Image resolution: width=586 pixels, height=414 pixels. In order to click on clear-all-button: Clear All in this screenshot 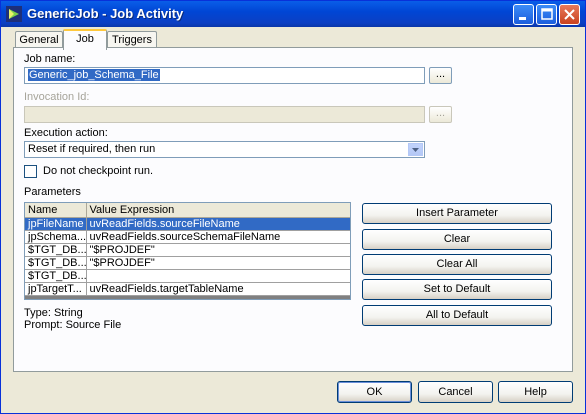, I will do `click(457, 264)`.